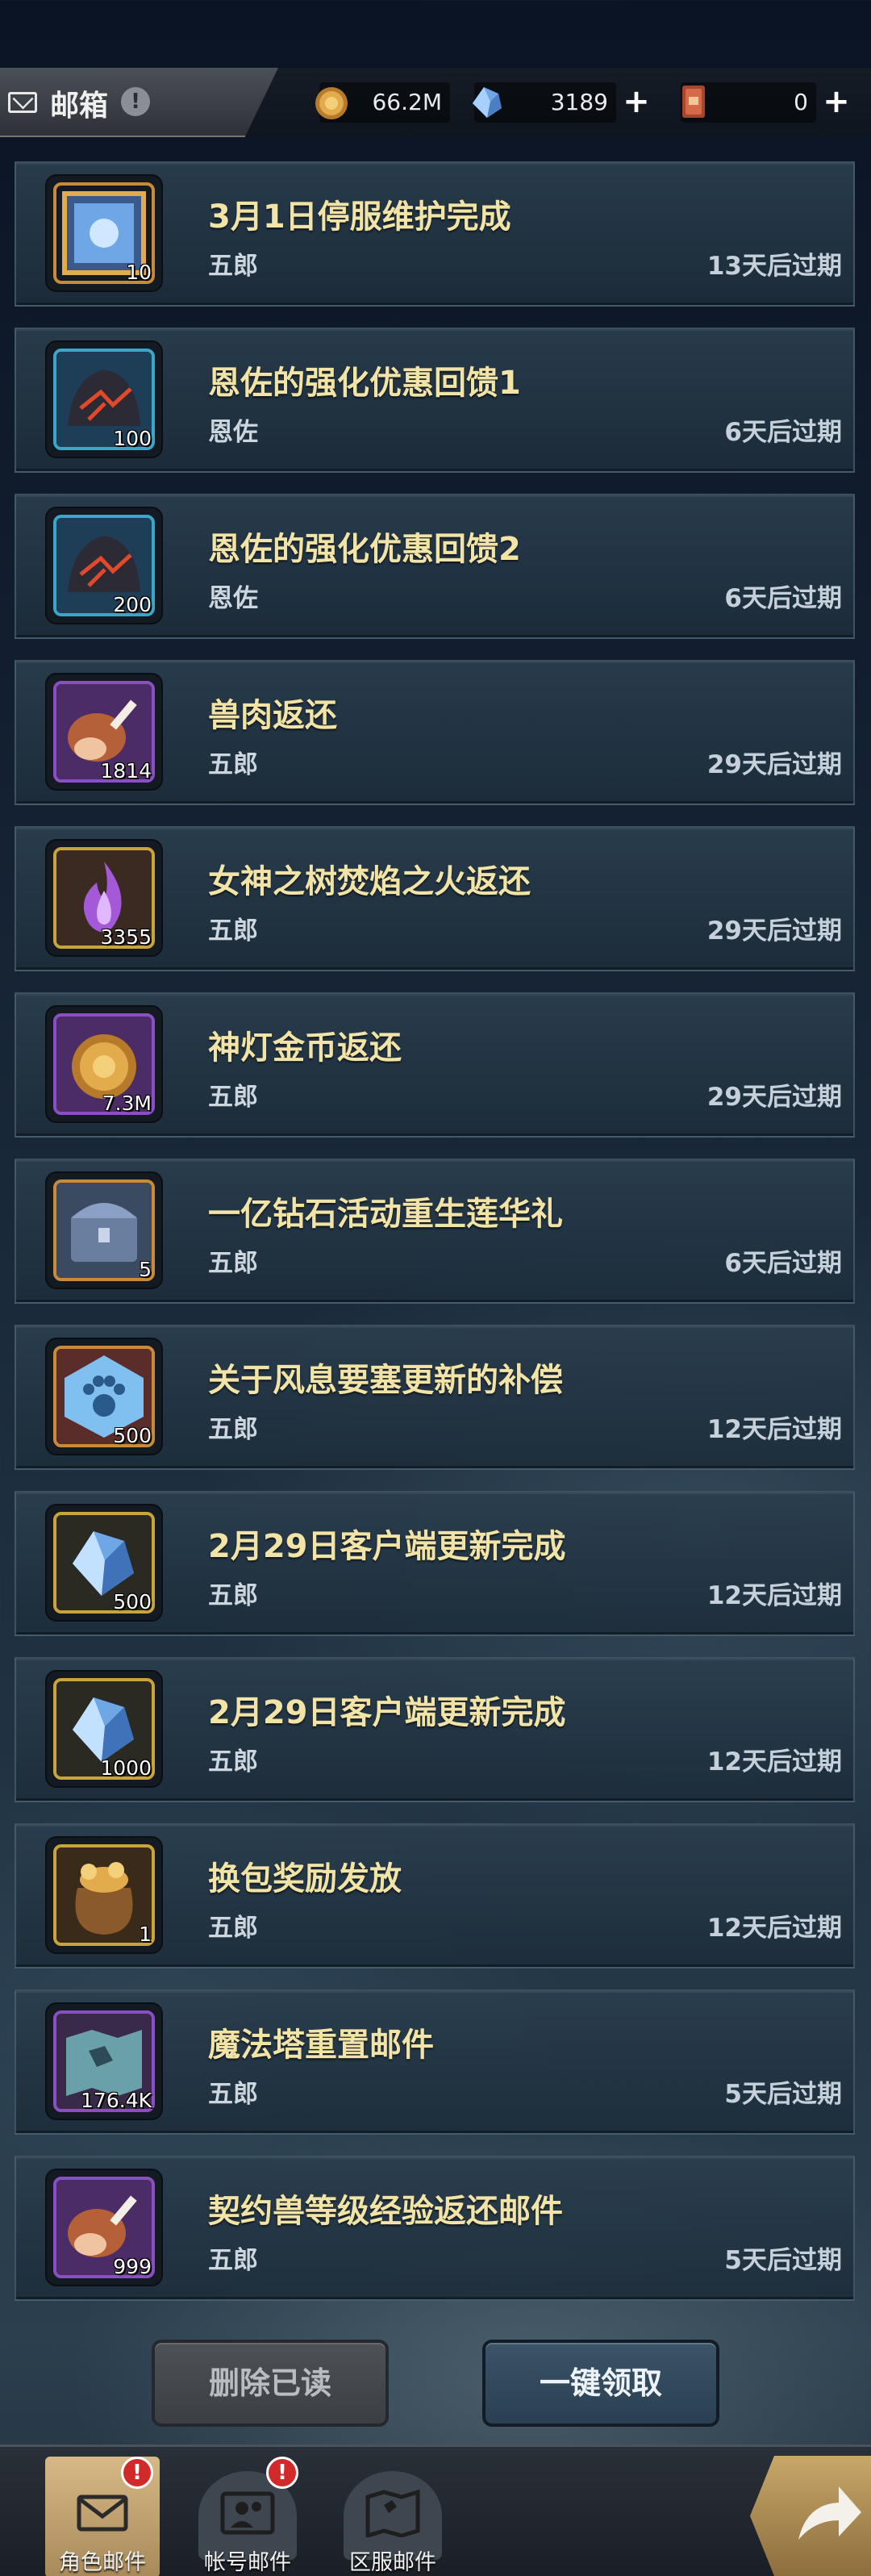 Image resolution: width=871 pixels, height=2576 pixels. I want to click on mail-title: 关于风息要塞更新的补偿, so click(385, 1380).